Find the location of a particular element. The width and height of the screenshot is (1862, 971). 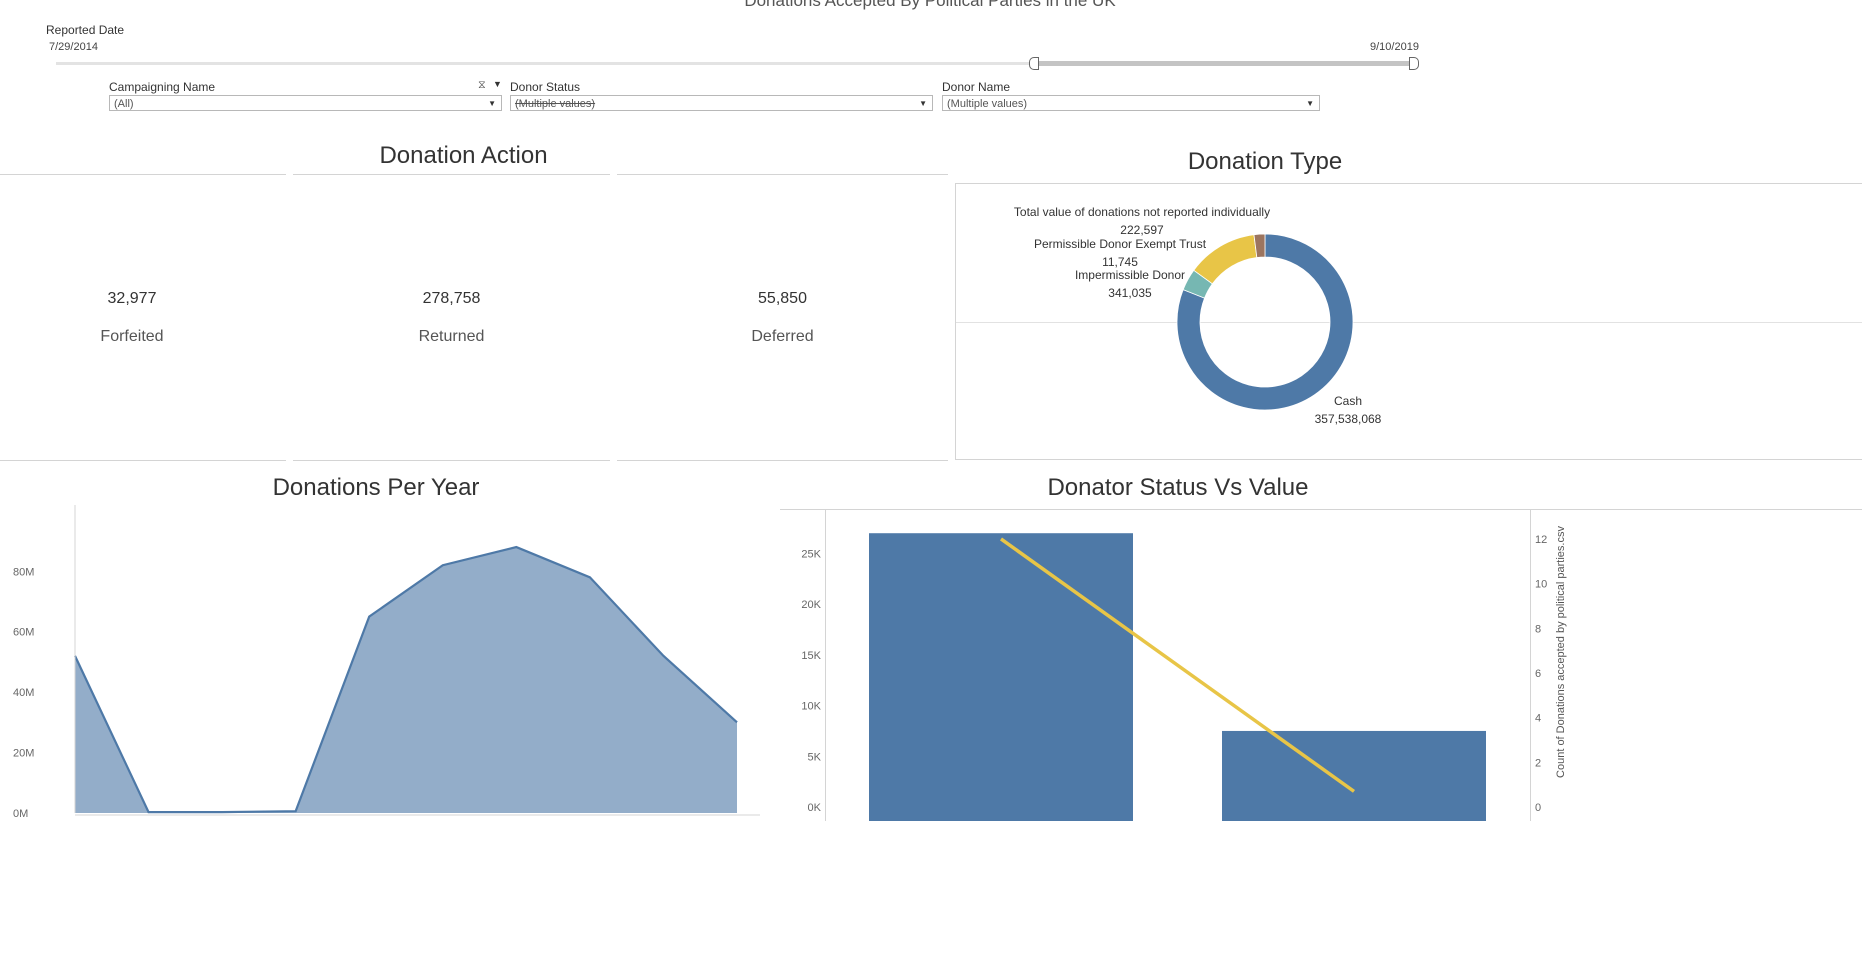

y-tick-label: 40M is located at coordinates (23, 693).